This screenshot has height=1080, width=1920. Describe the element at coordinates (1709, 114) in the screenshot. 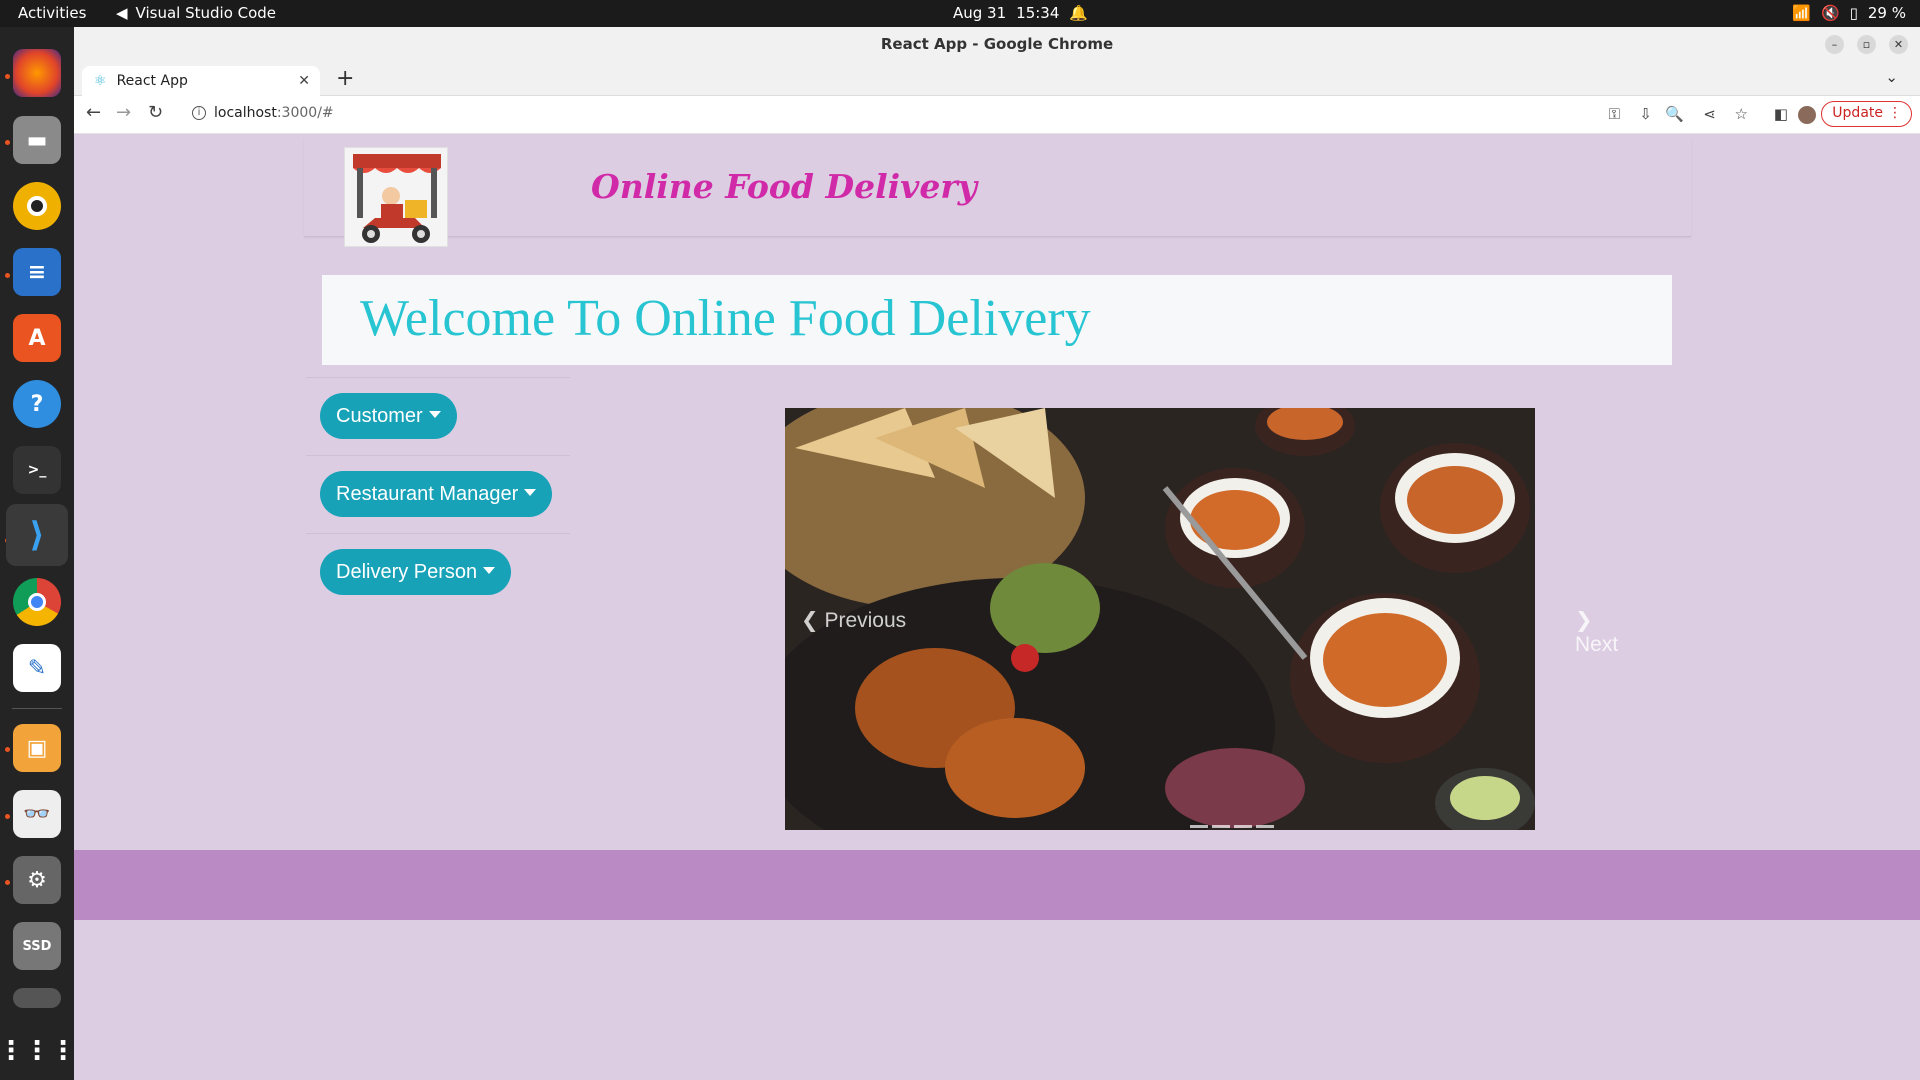

I see `share-icon: ⋖` at that location.